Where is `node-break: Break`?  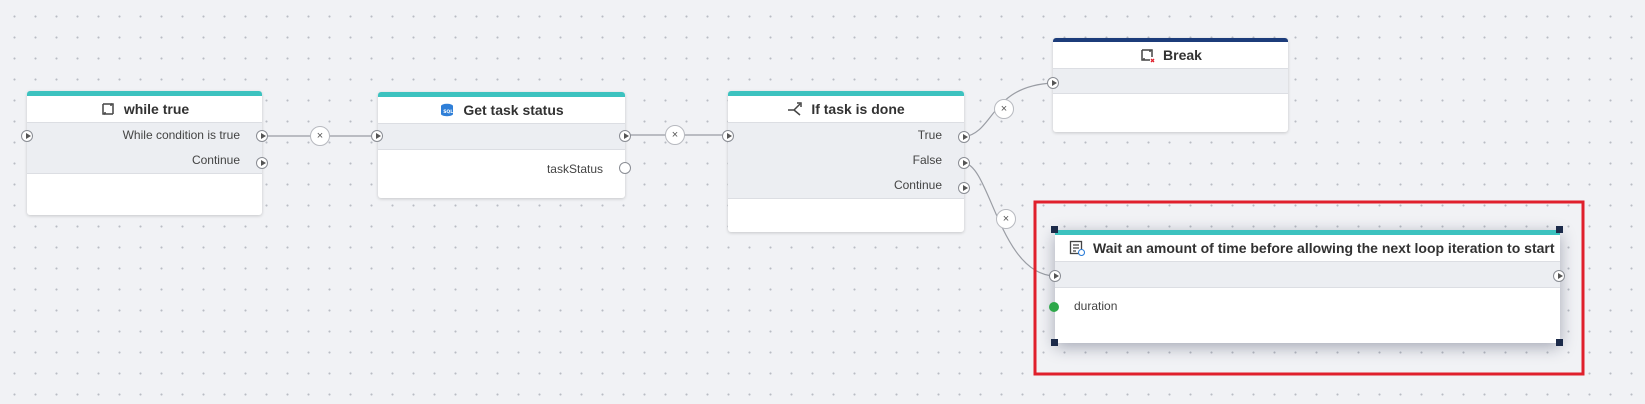 node-break: Break is located at coordinates (1170, 85).